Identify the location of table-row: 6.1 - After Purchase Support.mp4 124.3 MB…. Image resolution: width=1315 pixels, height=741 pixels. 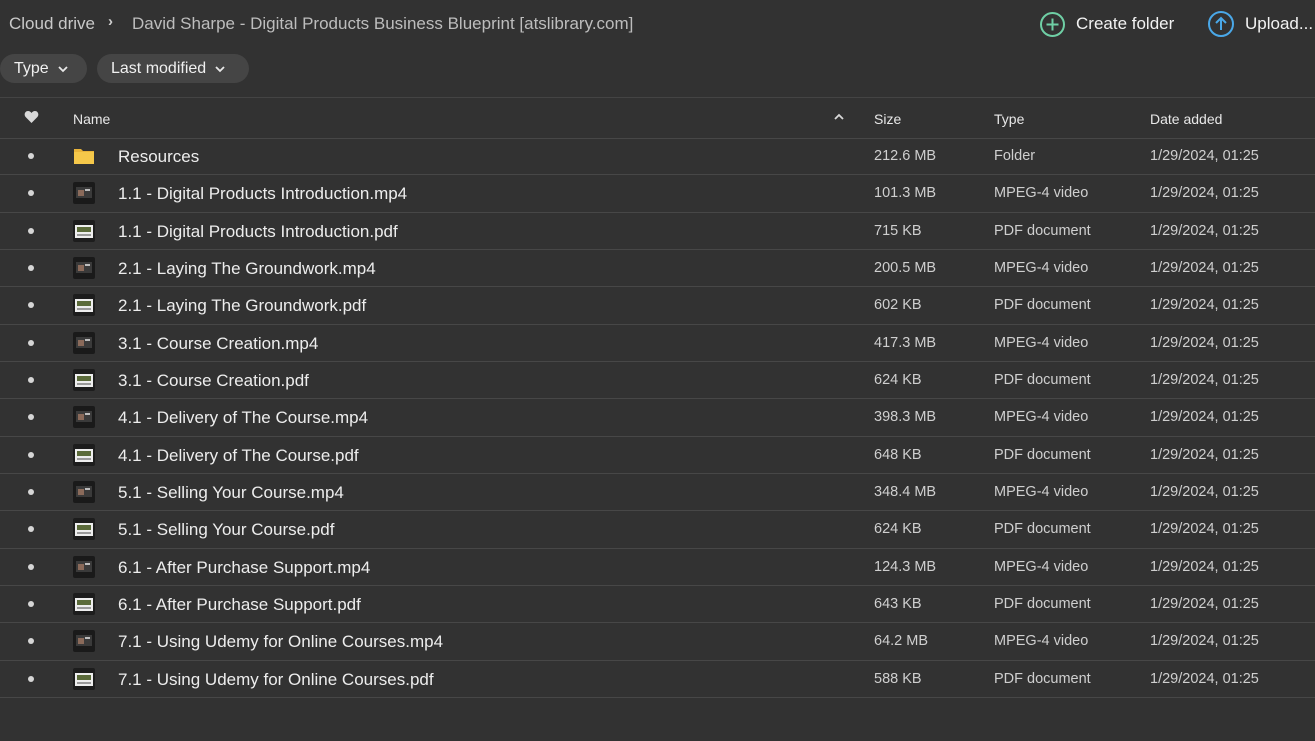
(657, 567).